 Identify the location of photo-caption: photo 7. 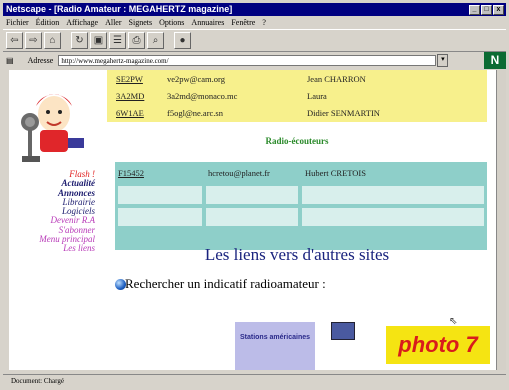
(438, 345).